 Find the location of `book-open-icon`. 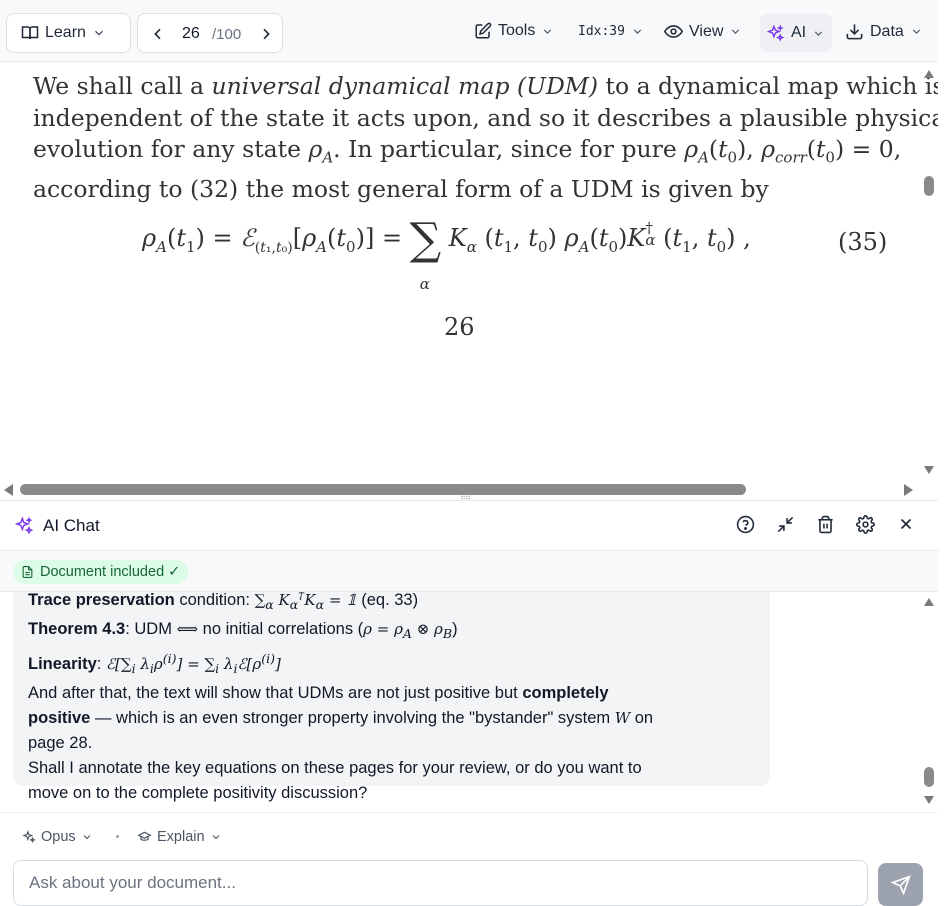

book-open-icon is located at coordinates (30, 33).